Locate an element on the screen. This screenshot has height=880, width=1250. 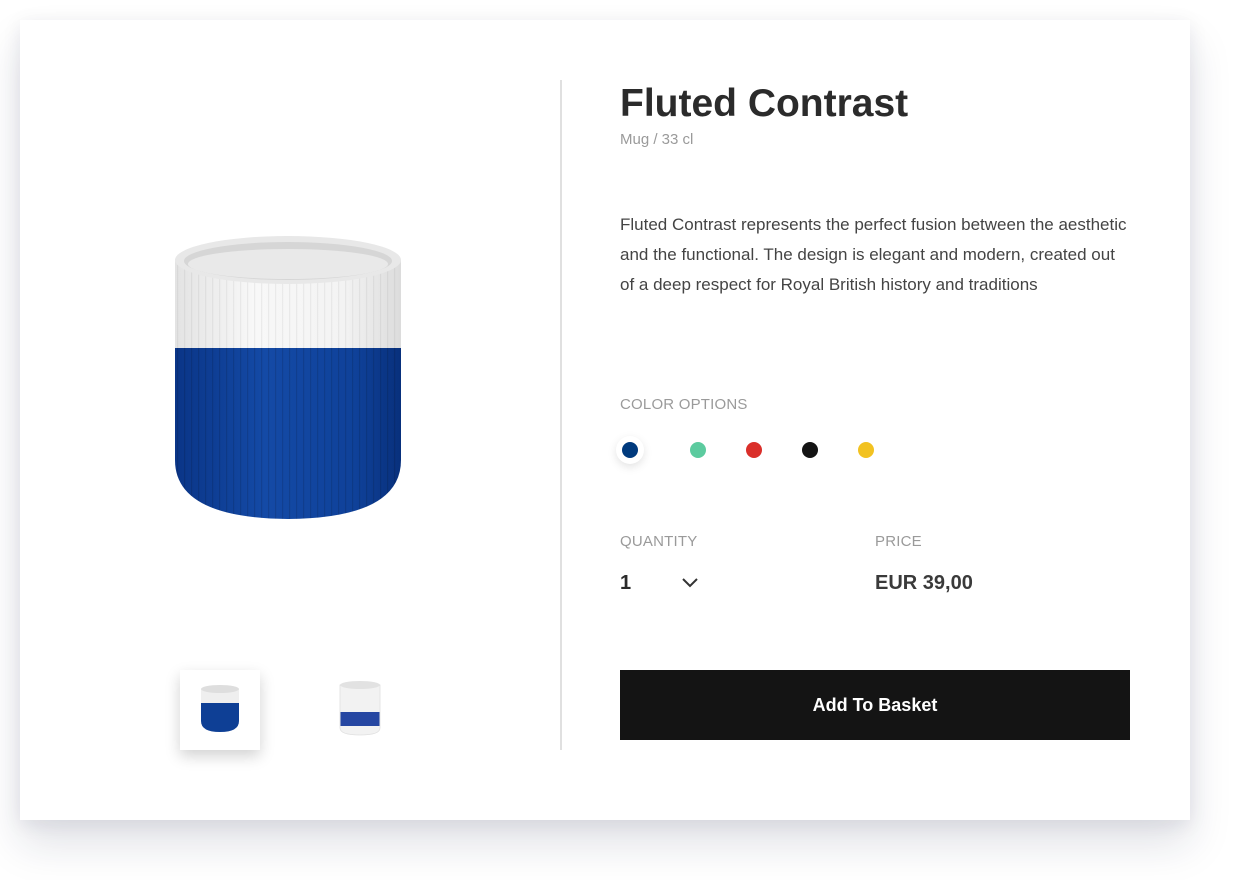
mug-blue-icon is located at coordinates (220, 710).